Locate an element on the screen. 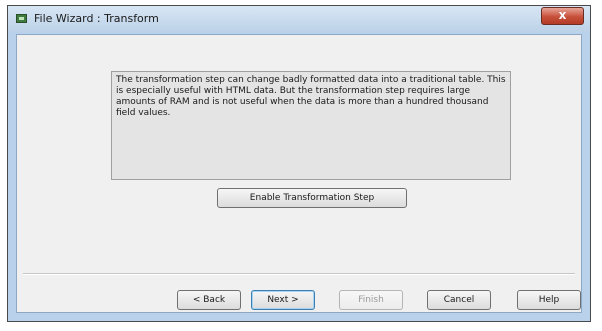  enable-transformation-button: Enable Transformation Step is located at coordinates (312, 198).